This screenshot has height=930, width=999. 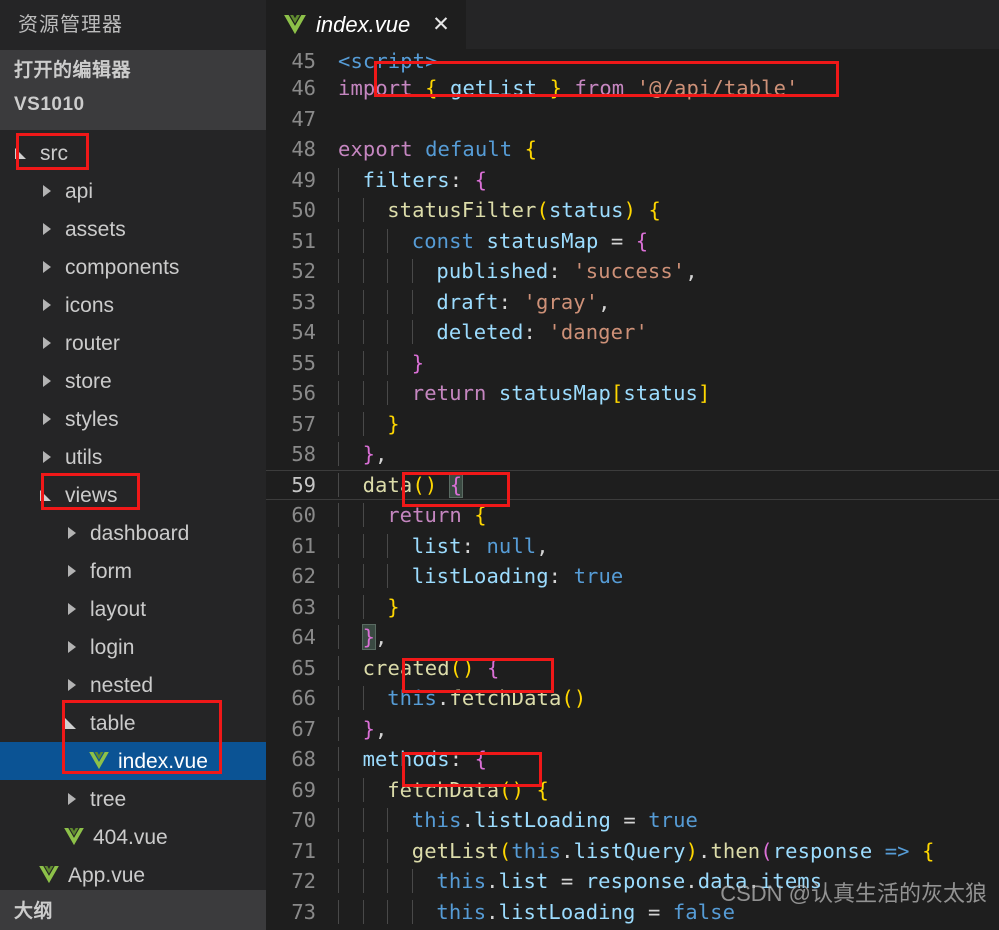 I want to click on tree-item-dashboard: dashboard, so click(x=133, y=533).